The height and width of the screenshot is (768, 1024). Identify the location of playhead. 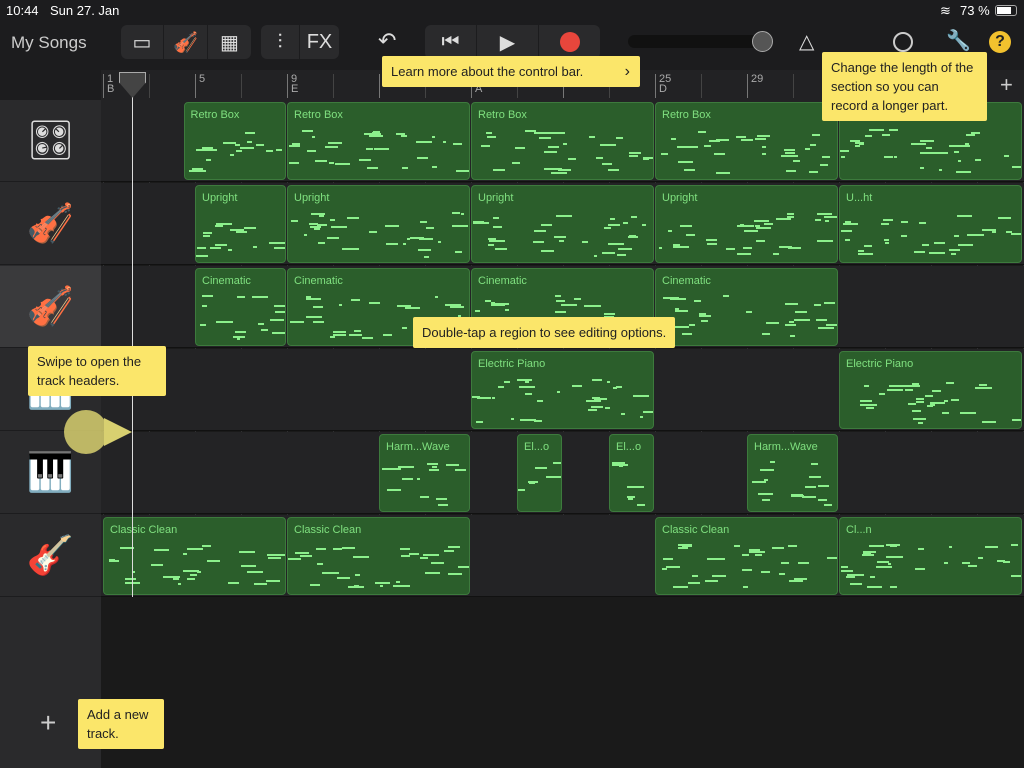
(132, 334).